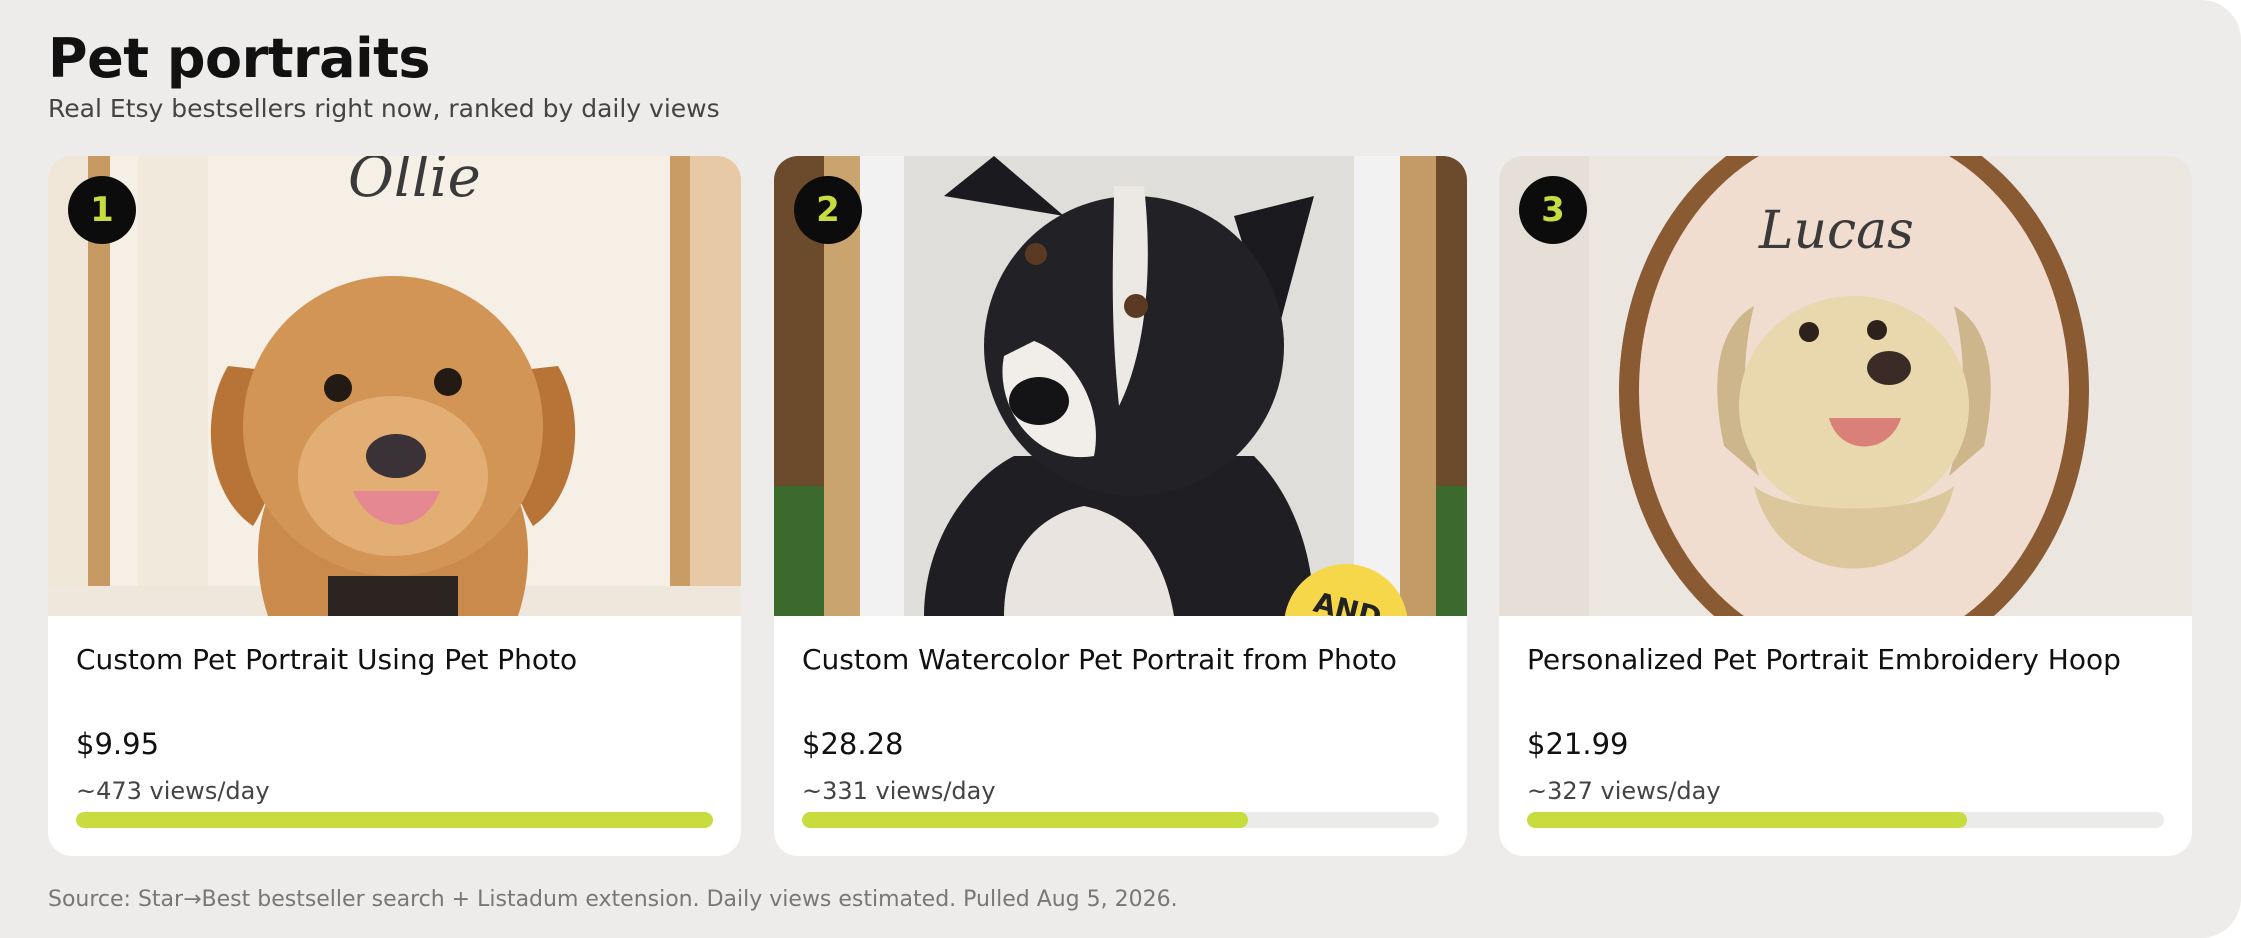  I want to click on daily-views: ~327 views/day, so click(1624, 791).